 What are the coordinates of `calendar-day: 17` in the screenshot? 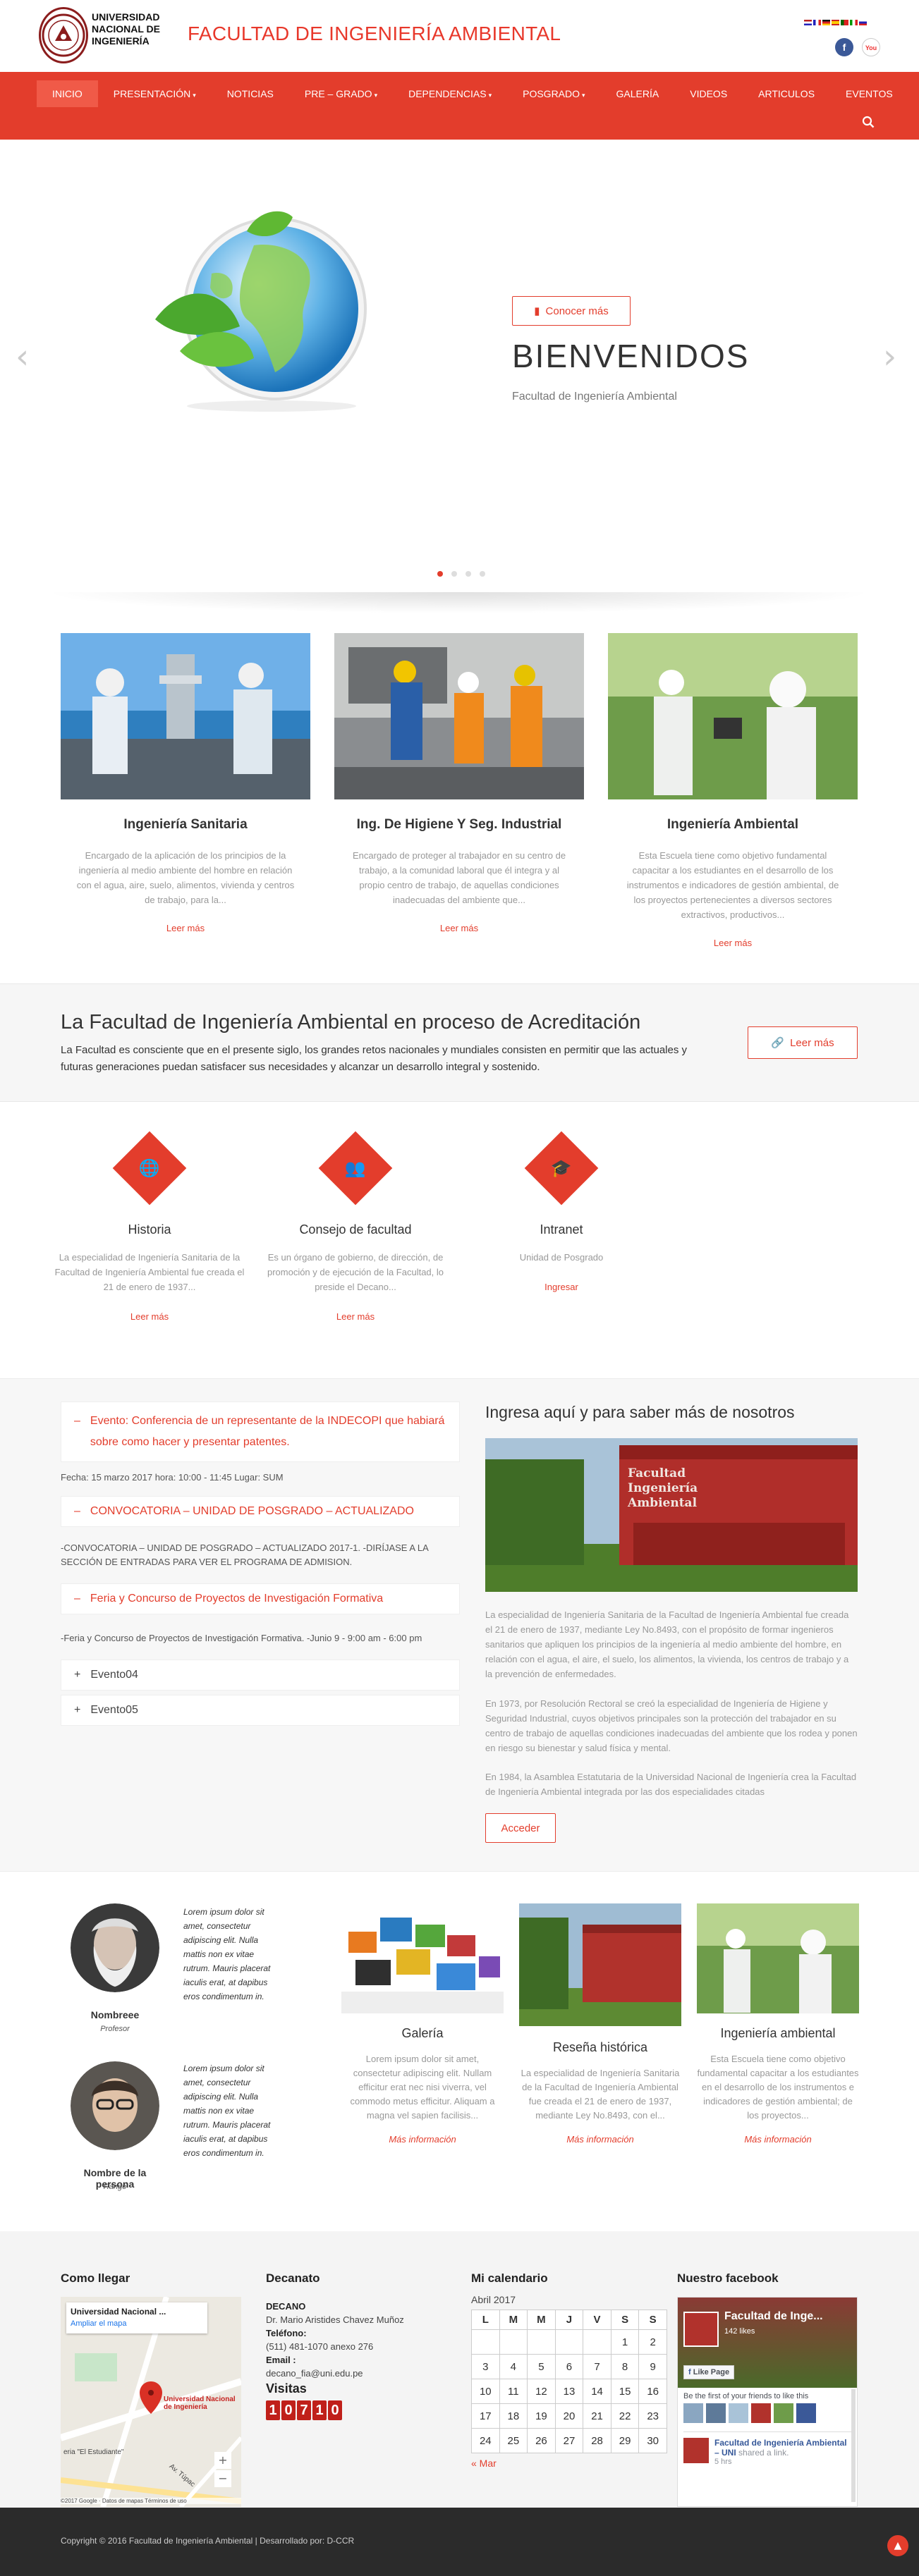 It's located at (485, 2416).